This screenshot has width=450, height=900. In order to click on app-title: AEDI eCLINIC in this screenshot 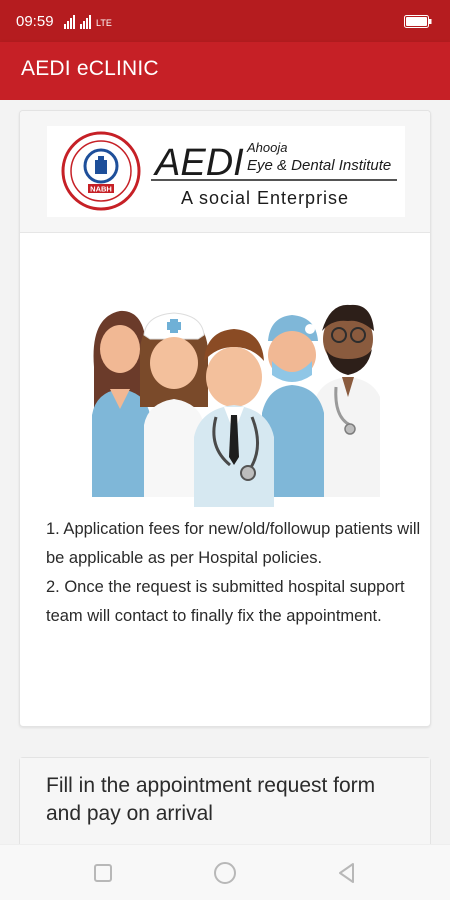, I will do `click(90, 68)`.